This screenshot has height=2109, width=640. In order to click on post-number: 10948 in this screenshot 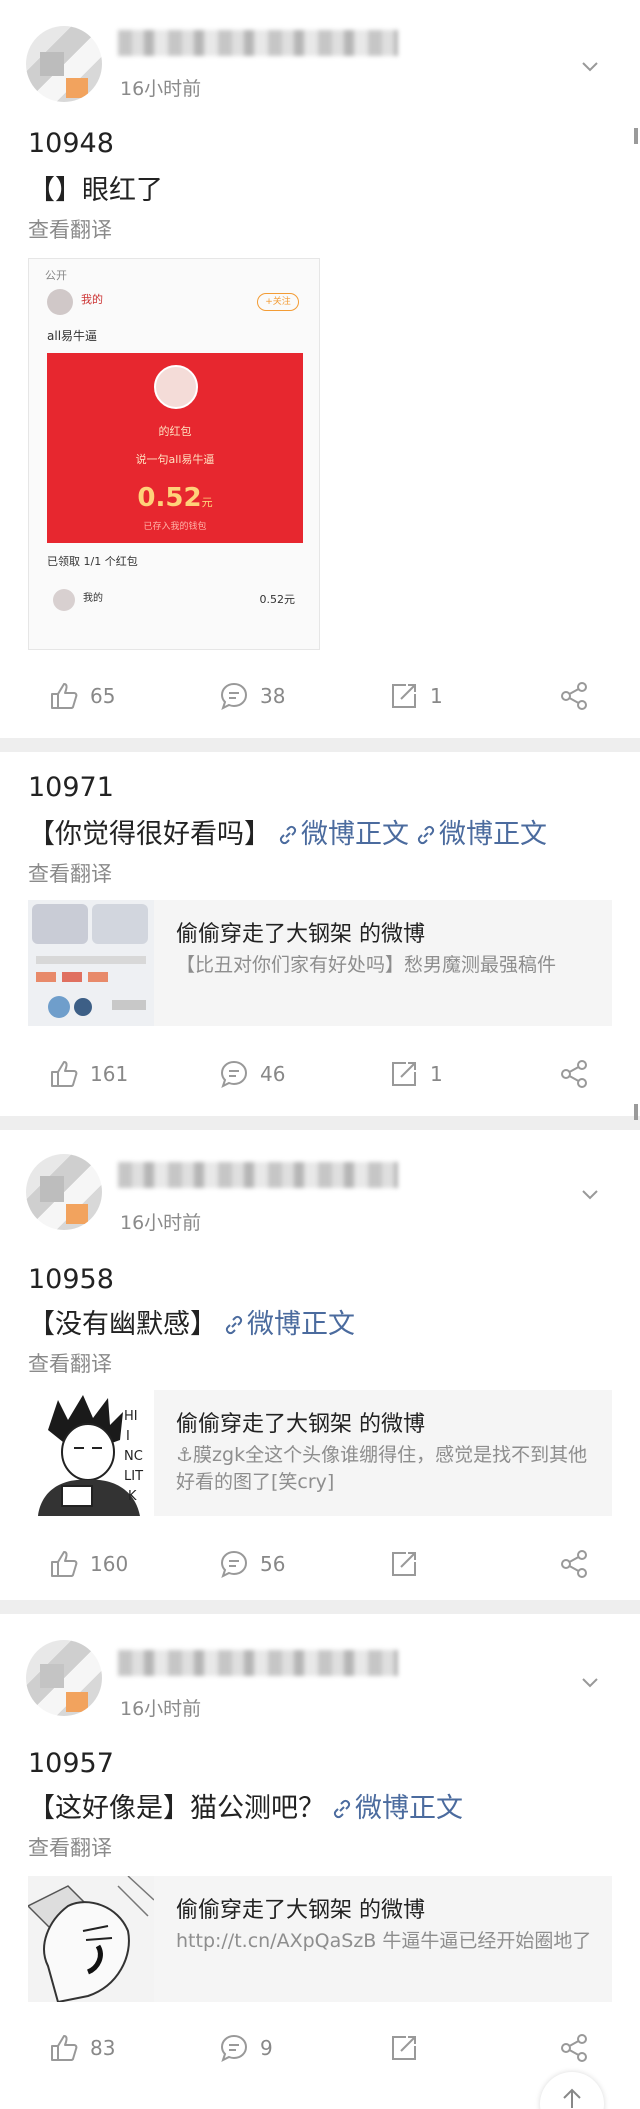, I will do `click(71, 143)`.